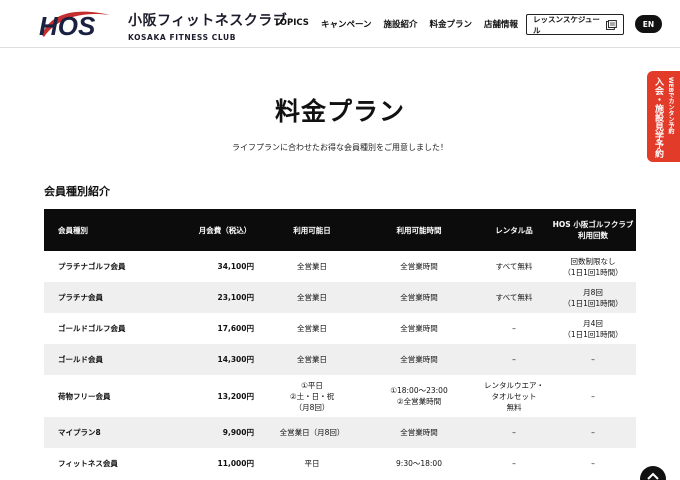  I want to click on table-row: マイプラン8 9,900円 全営業日（月8回） 全営業時間 – –, so click(340, 432).